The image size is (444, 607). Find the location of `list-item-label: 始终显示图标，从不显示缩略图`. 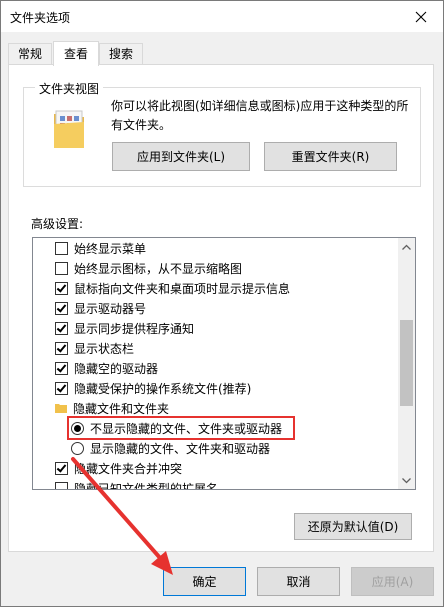

list-item-label: 始终显示图标，从不显示缩略图 is located at coordinates (158, 268).